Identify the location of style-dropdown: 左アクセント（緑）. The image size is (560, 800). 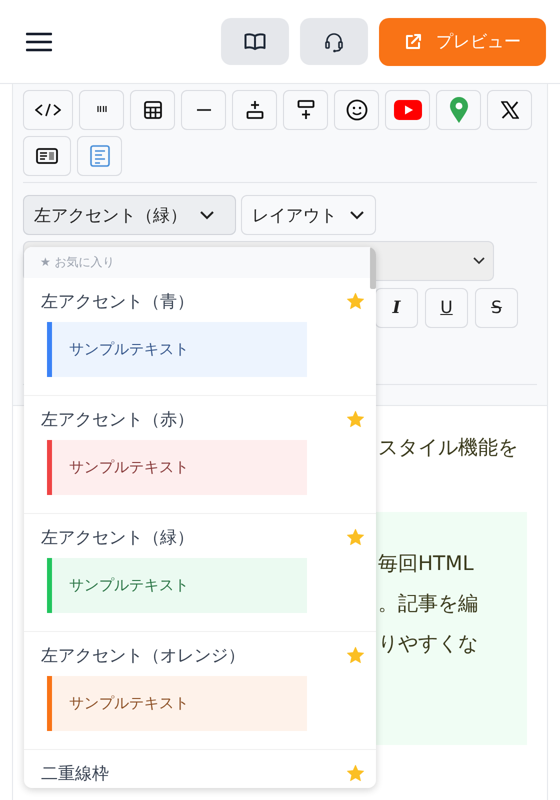
(129, 215).